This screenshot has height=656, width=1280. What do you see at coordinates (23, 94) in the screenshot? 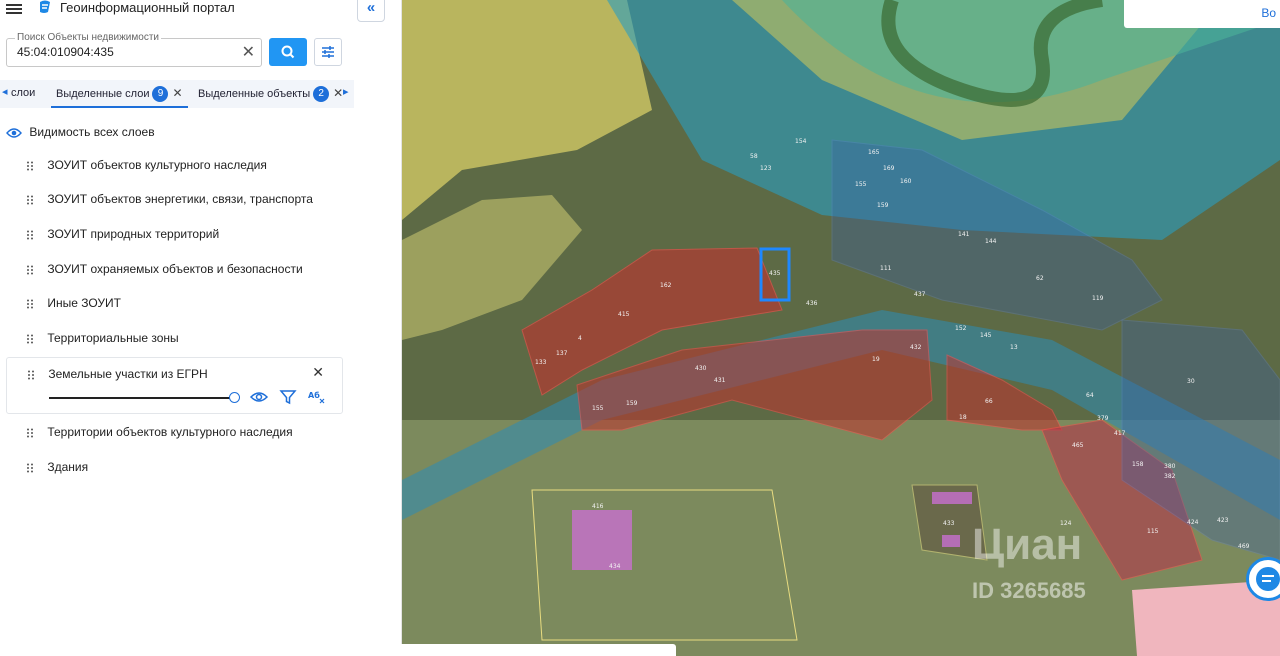
I see `tab-layers: слои` at bounding box center [23, 94].